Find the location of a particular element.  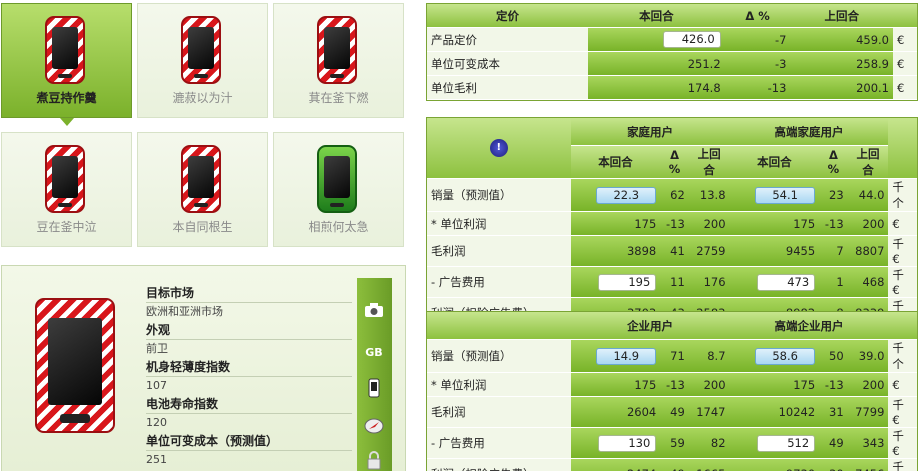

detail-field-value: 120 is located at coordinates (156, 422).